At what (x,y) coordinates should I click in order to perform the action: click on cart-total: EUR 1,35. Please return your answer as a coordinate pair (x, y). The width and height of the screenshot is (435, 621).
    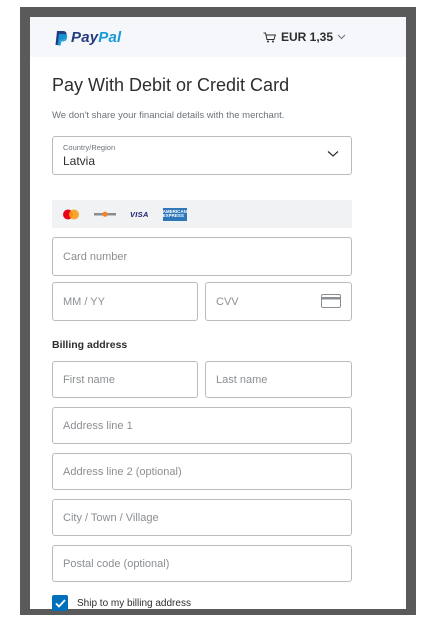
    Looking at the image, I should click on (307, 37).